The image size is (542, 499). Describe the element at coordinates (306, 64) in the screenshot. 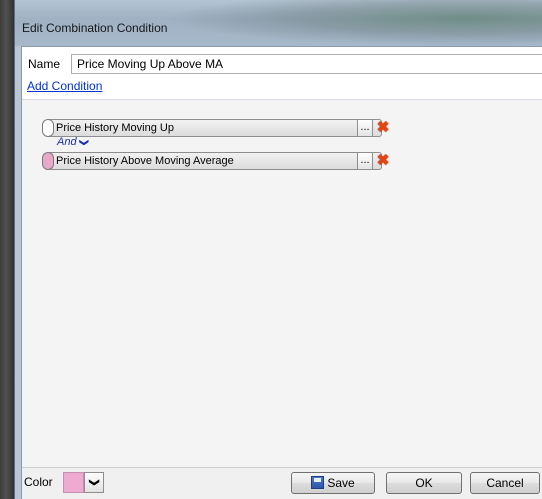

I see `name-input` at that location.